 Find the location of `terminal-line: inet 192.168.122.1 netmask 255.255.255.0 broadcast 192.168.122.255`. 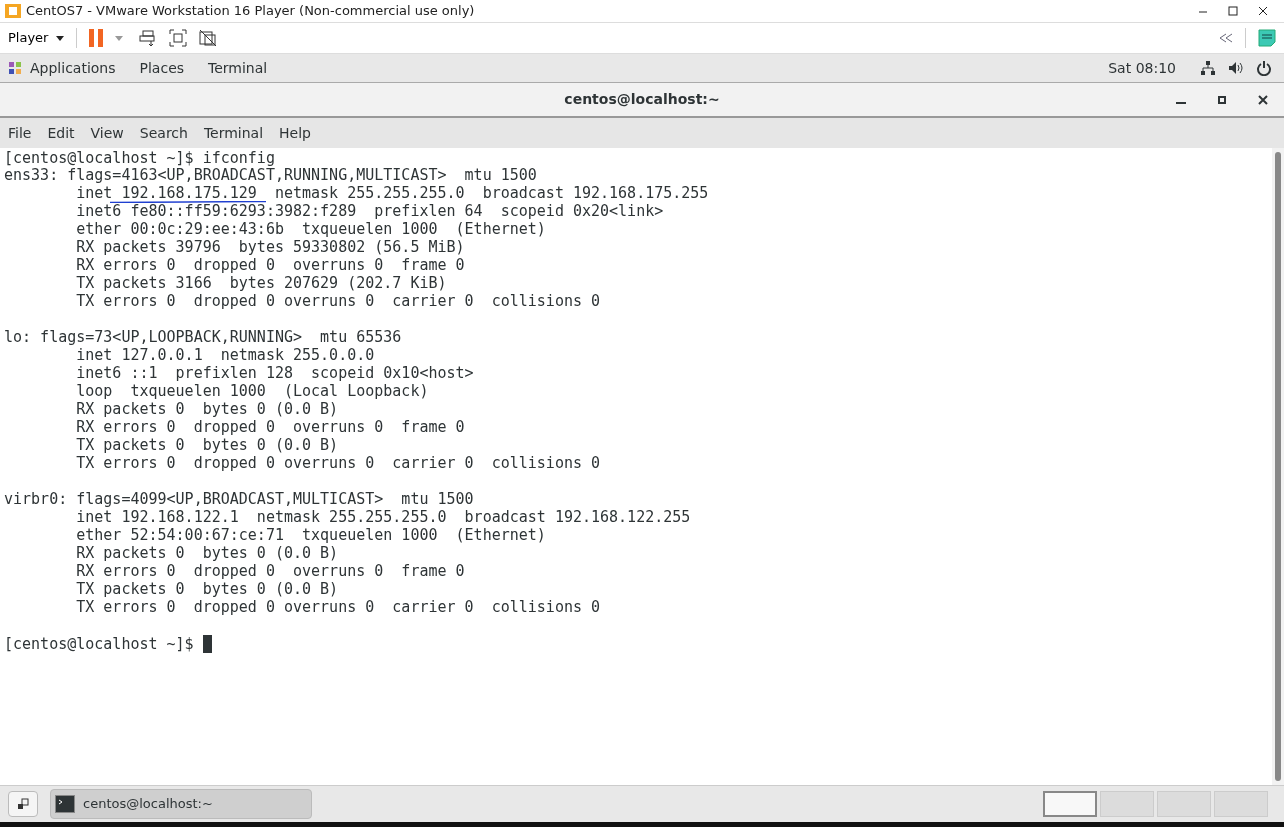

terminal-line: inet 192.168.122.1 netmask 255.255.255.0 broadcast 192.168.122.255 is located at coordinates (383, 517).